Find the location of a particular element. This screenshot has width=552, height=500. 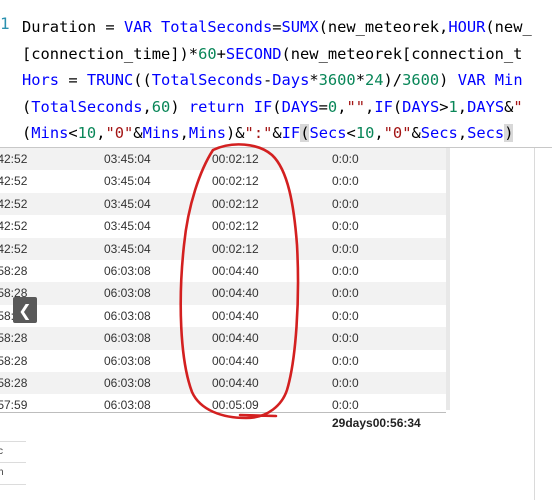

vertical-scrollbar is located at coordinates (448, 279).